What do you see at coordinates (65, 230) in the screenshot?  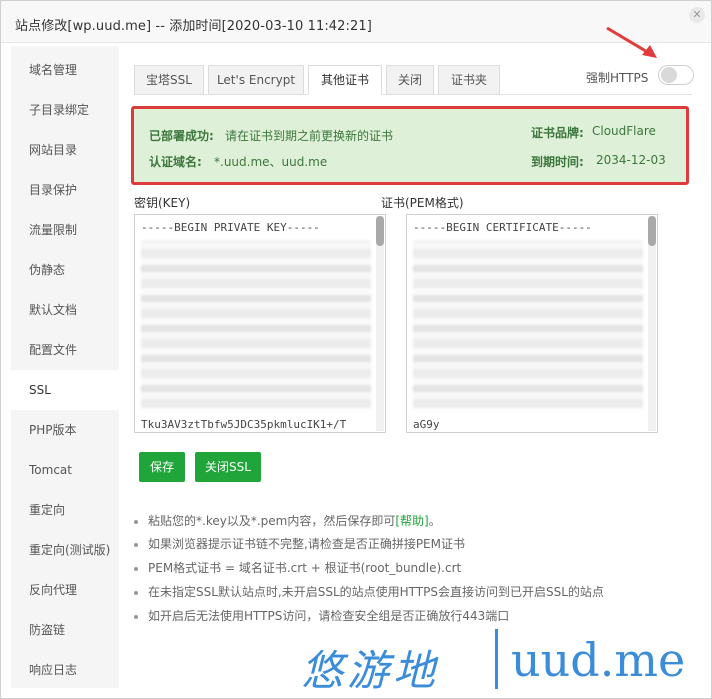 I see `sidebar-item-traffic-limit: 流量限制` at bounding box center [65, 230].